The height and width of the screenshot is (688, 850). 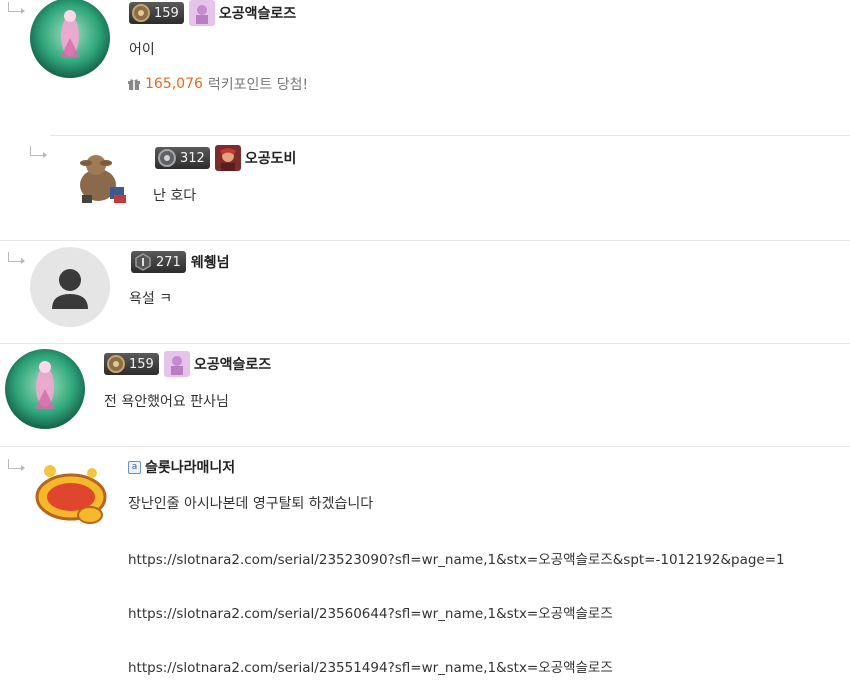 What do you see at coordinates (134, 84) in the screenshot?
I see `gift-icon` at bounding box center [134, 84].